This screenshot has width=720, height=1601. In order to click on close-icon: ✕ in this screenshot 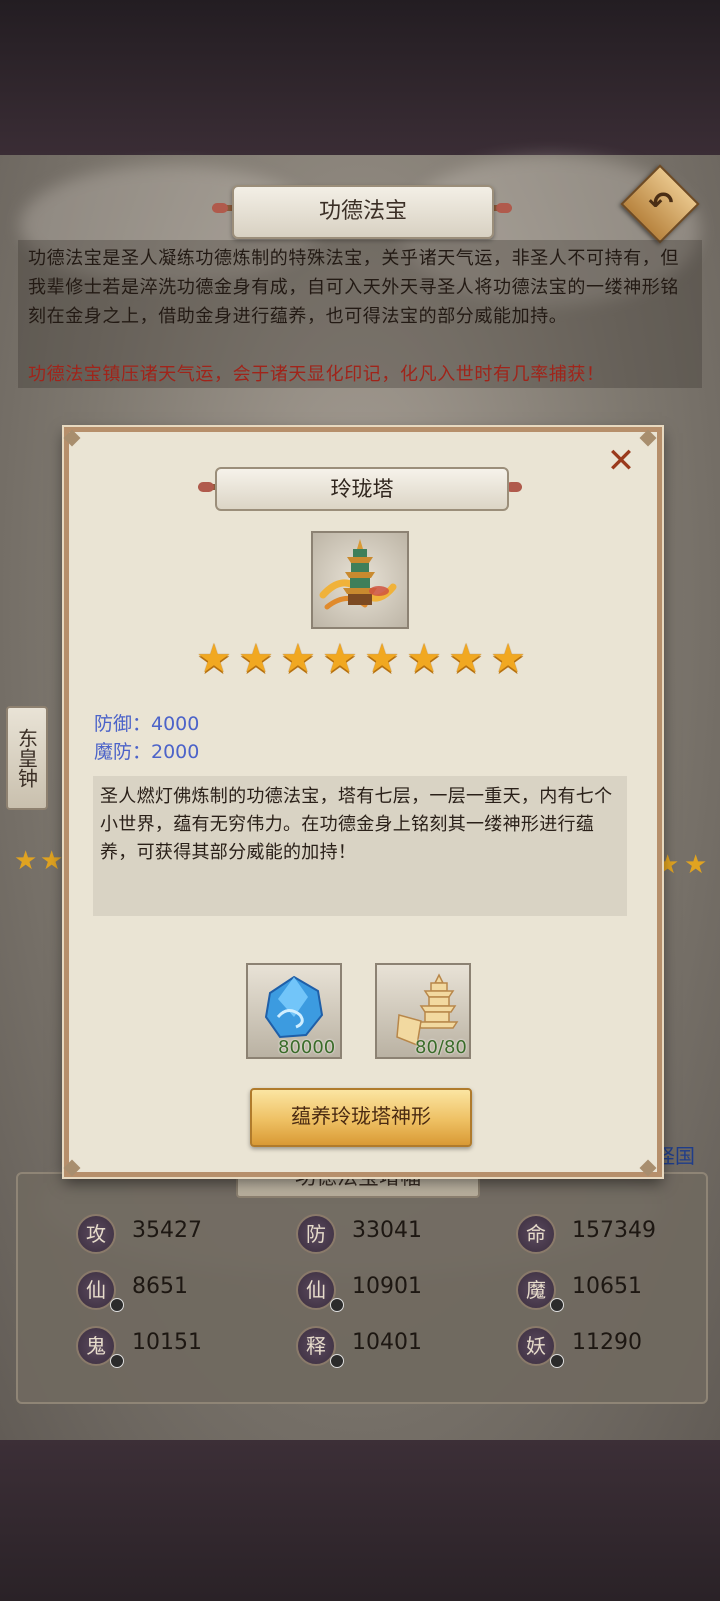, I will do `click(621, 461)`.